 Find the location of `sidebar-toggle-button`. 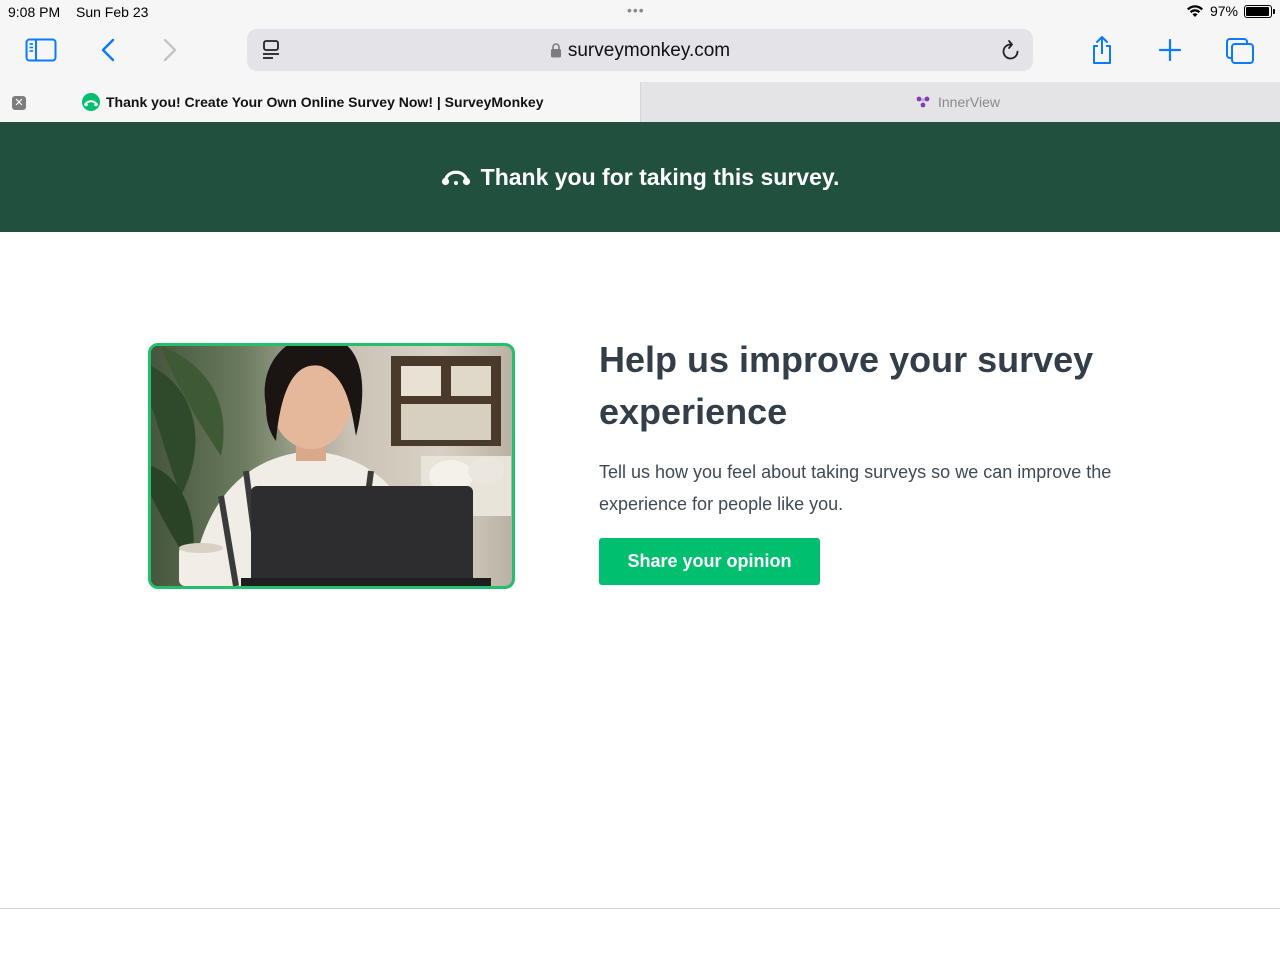

sidebar-toggle-button is located at coordinates (41, 50).